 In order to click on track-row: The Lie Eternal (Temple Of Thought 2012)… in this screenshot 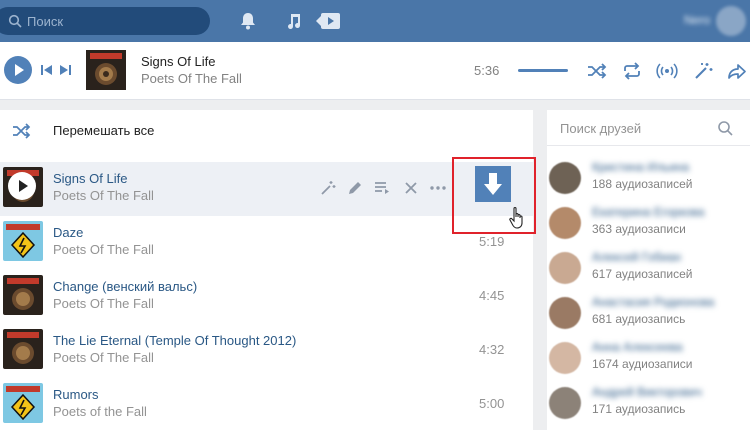, I will do `click(266, 351)`.